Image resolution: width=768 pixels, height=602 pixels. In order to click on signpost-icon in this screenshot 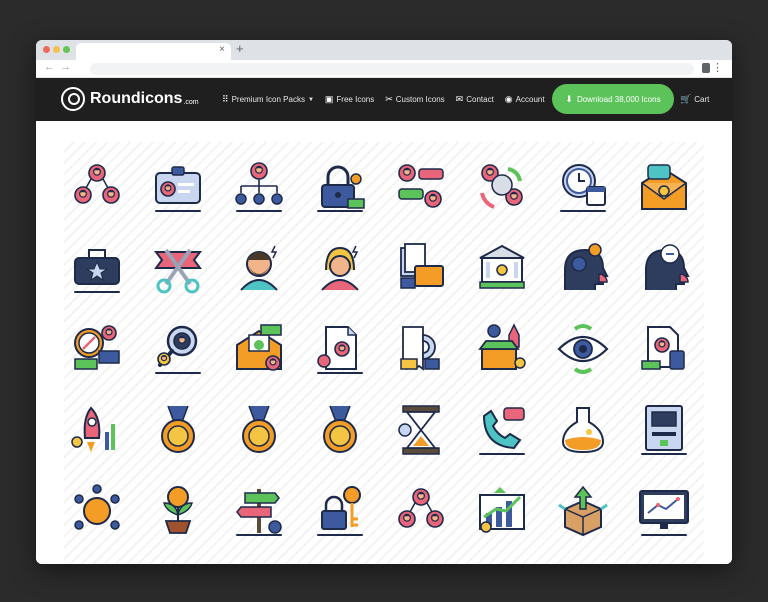, I will do `click(259, 511)`.